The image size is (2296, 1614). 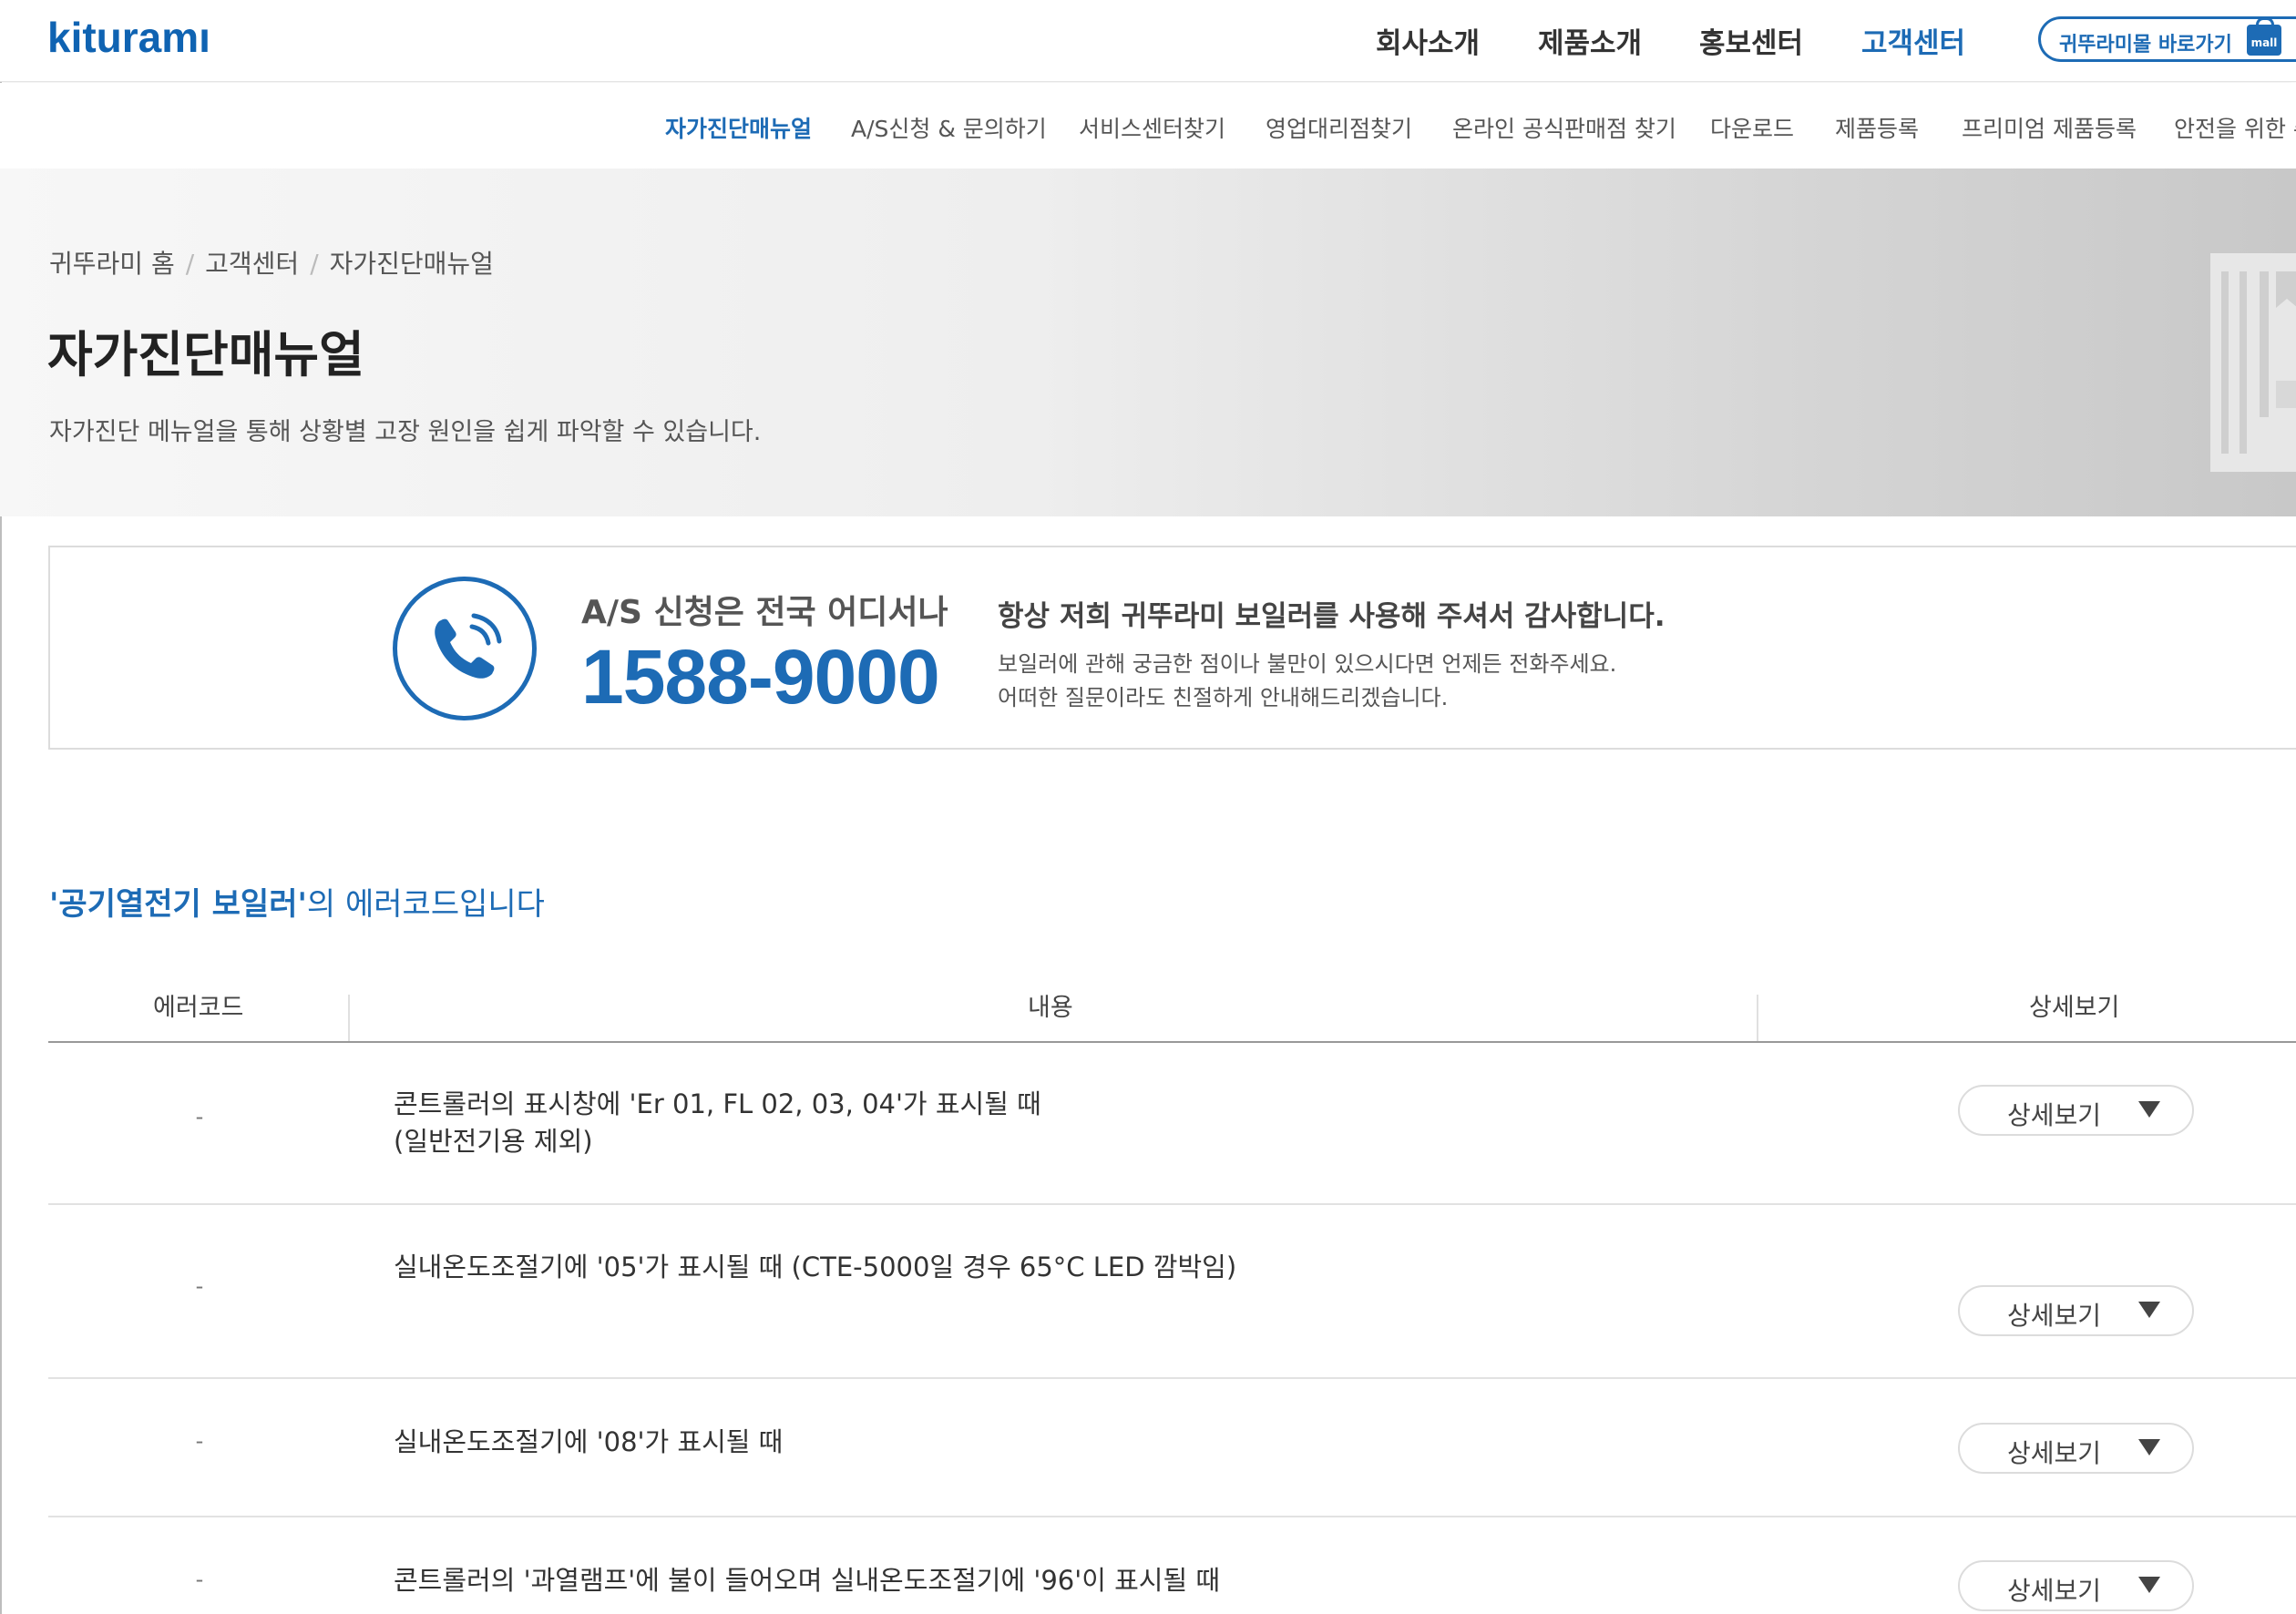 What do you see at coordinates (411, 264) in the screenshot?
I see `breadcrumb-current: 자가진단매뉴얼` at bounding box center [411, 264].